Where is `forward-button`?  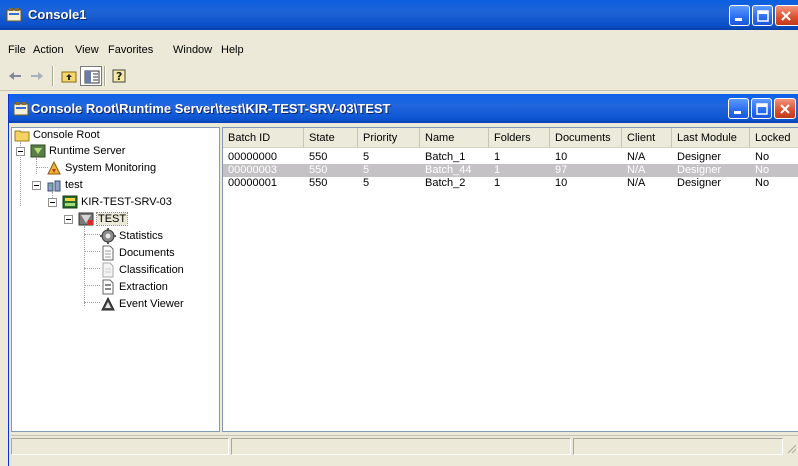 forward-button is located at coordinates (37, 76).